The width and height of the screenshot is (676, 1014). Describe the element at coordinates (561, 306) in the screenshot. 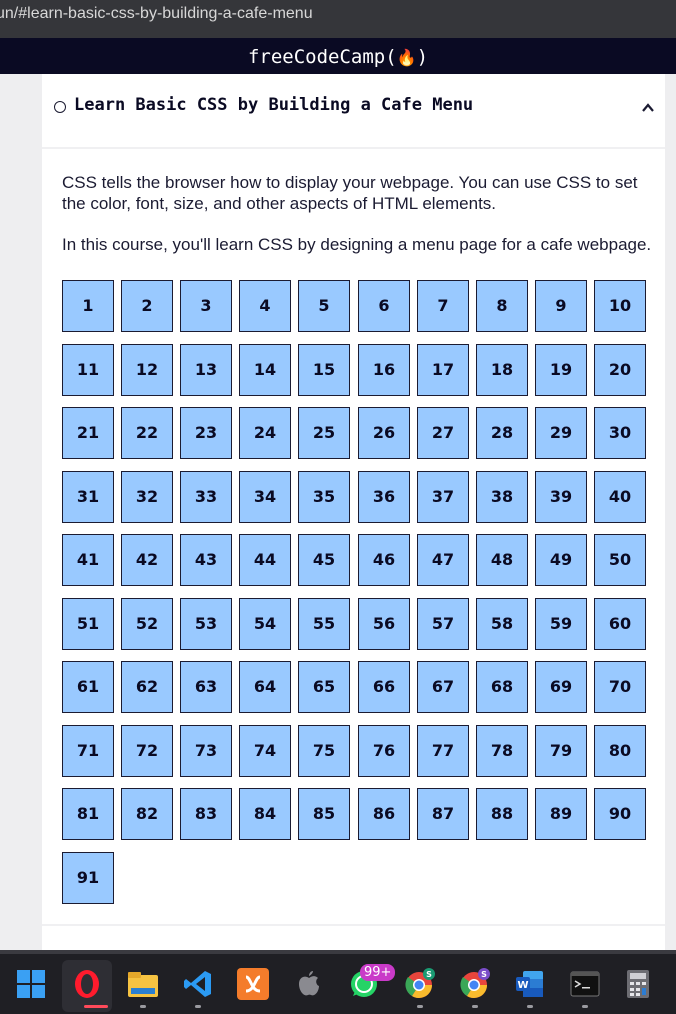

I see `step-button: 9` at that location.